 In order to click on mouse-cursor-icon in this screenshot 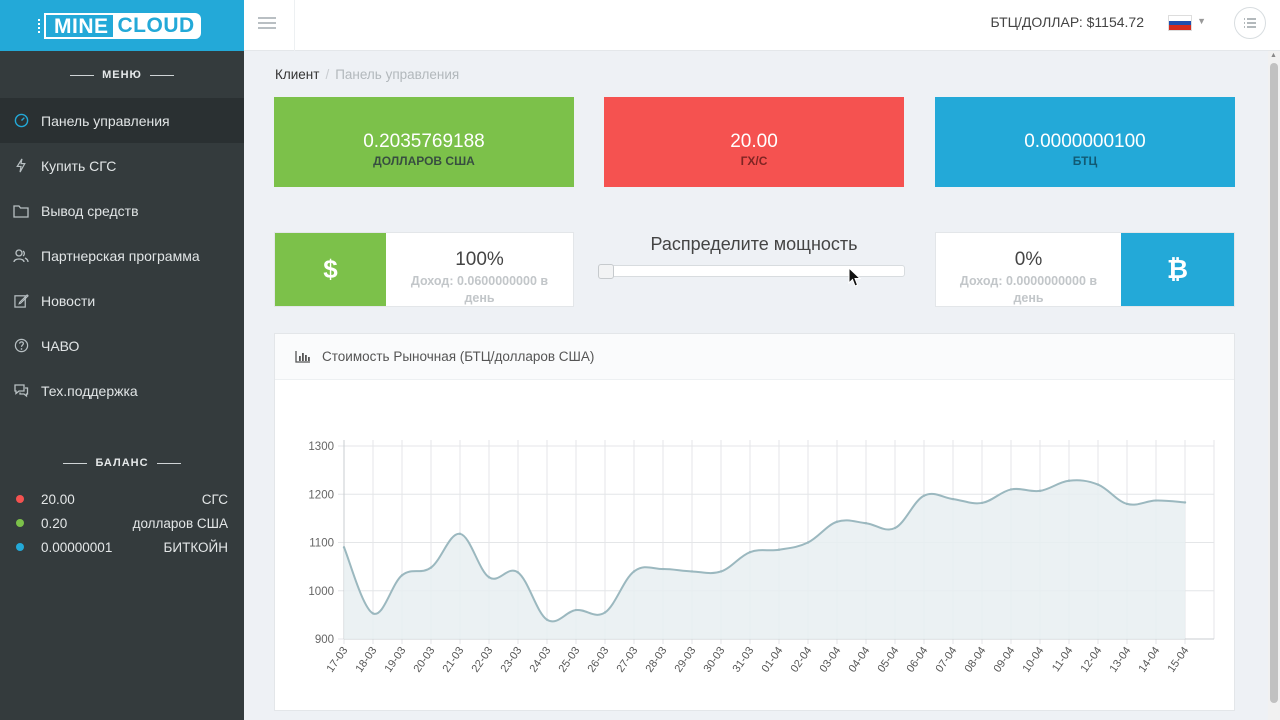, I will do `click(855, 277)`.